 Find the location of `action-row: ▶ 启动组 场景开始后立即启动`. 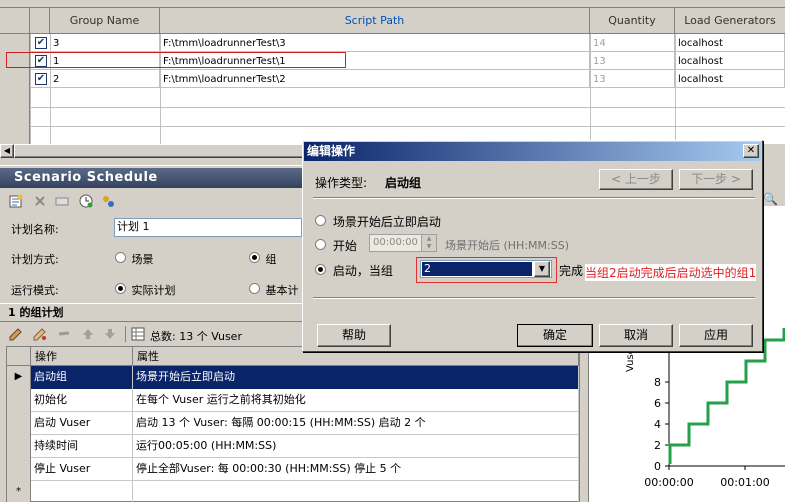

action-row: ▶ 启动组 场景开始后立即启动 is located at coordinates (293, 377).